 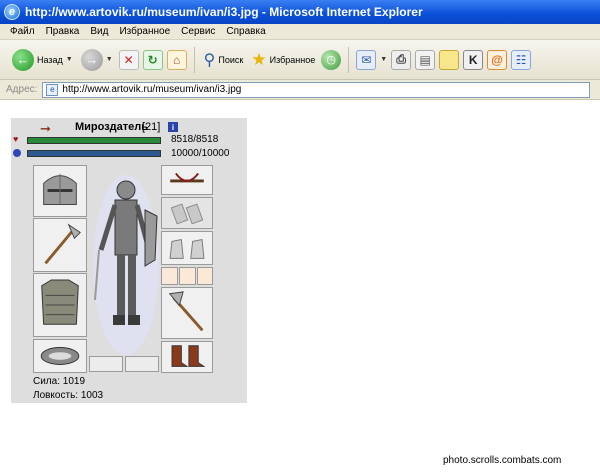 I want to click on favorites-button-label: Избранное, so click(x=292, y=59).